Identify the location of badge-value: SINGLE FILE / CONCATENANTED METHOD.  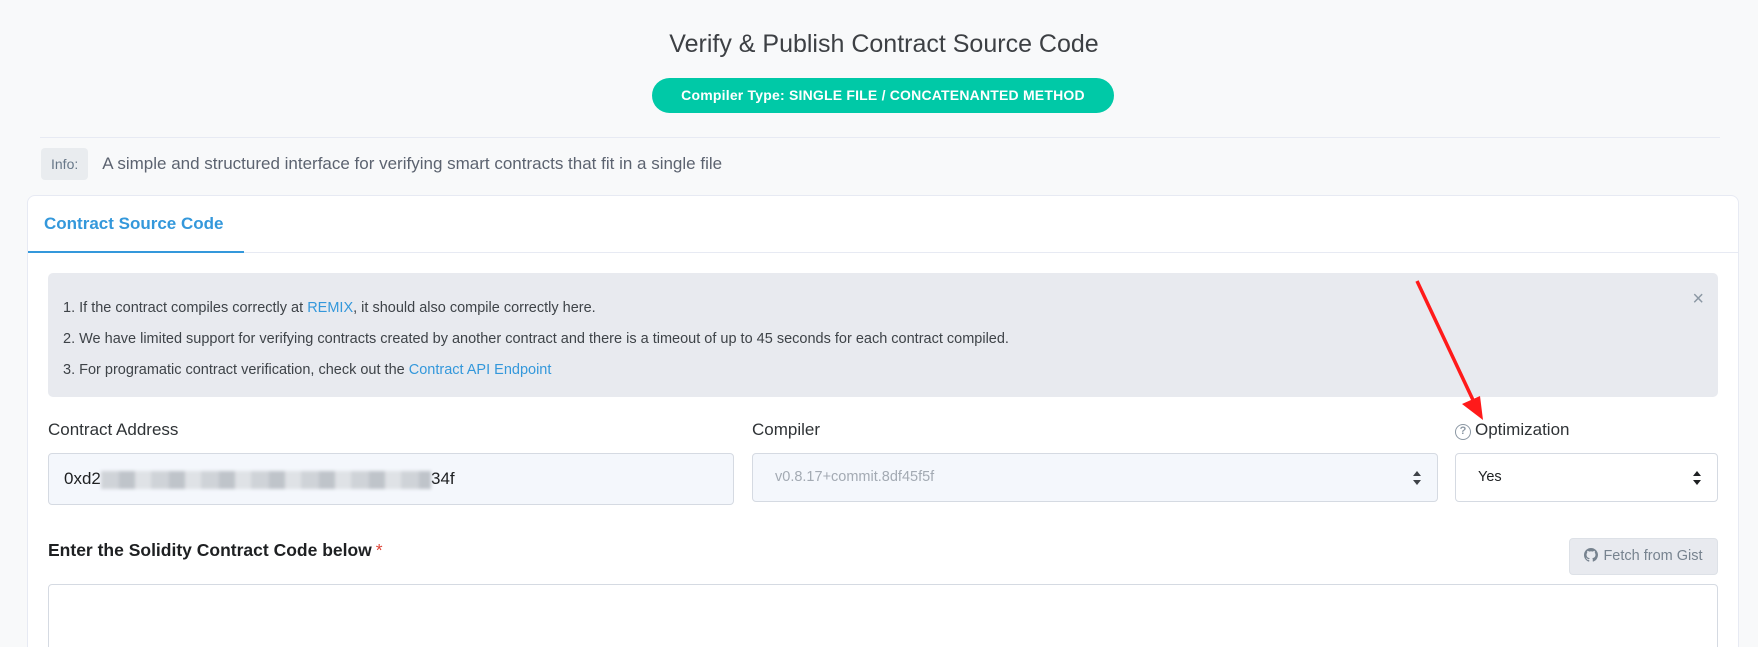
(936, 95).